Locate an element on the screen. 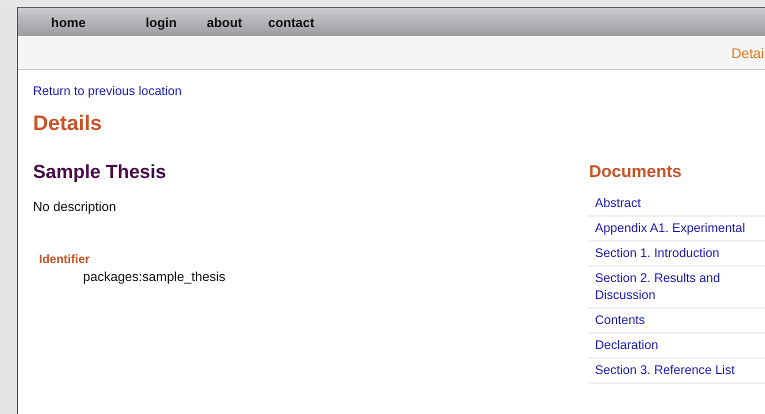 Image resolution: width=765 pixels, height=414 pixels. nav-link: home is located at coordinates (68, 22).